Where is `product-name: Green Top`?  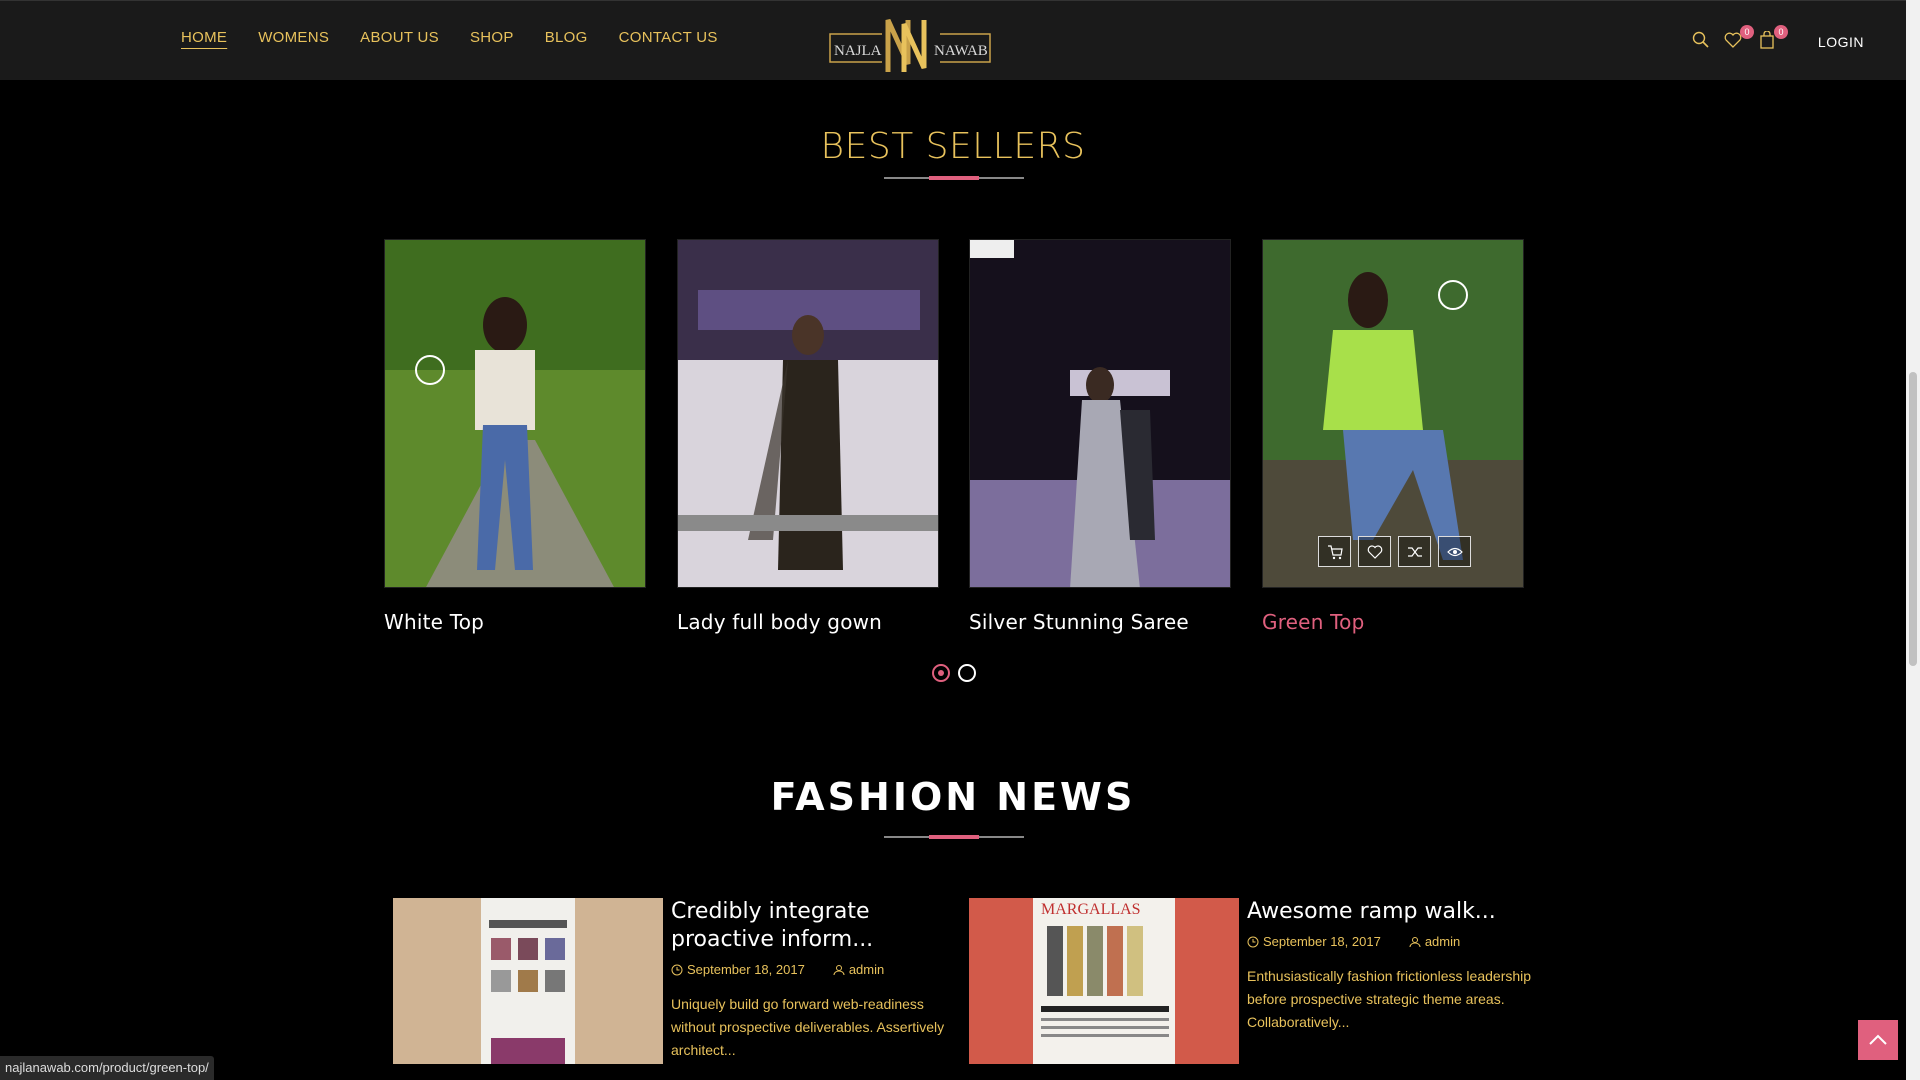 product-name: Green Top is located at coordinates (1393, 622).